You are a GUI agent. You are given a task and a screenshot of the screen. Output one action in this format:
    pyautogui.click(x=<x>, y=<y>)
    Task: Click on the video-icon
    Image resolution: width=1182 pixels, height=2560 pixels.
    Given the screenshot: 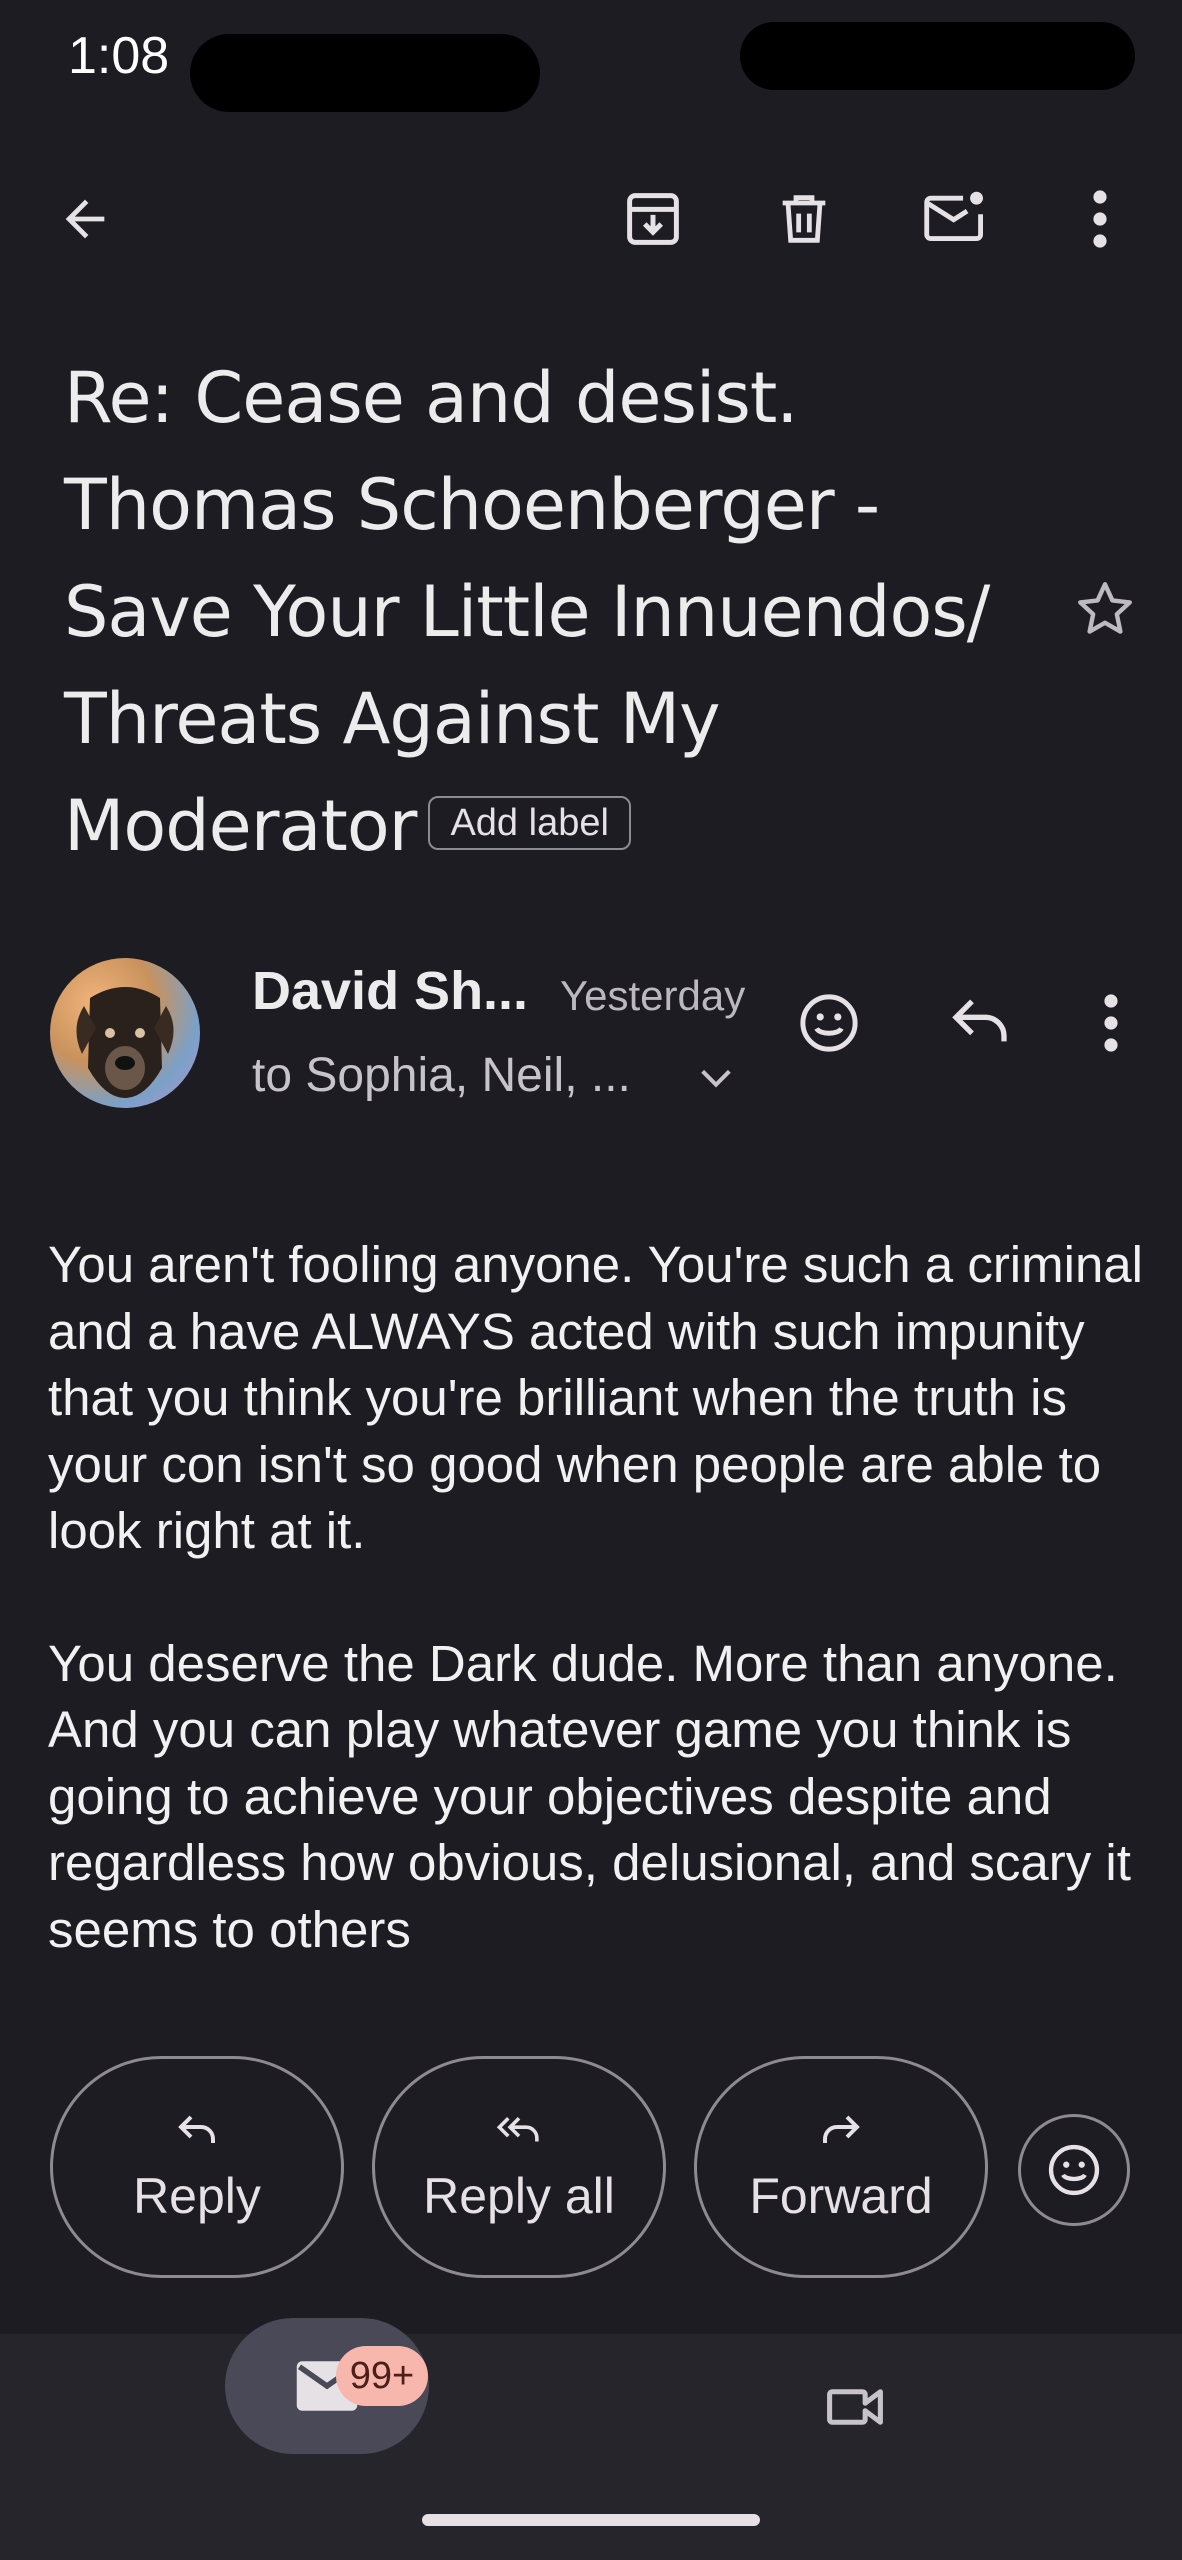 What is the action you would take?
    pyautogui.click(x=855, y=2407)
    